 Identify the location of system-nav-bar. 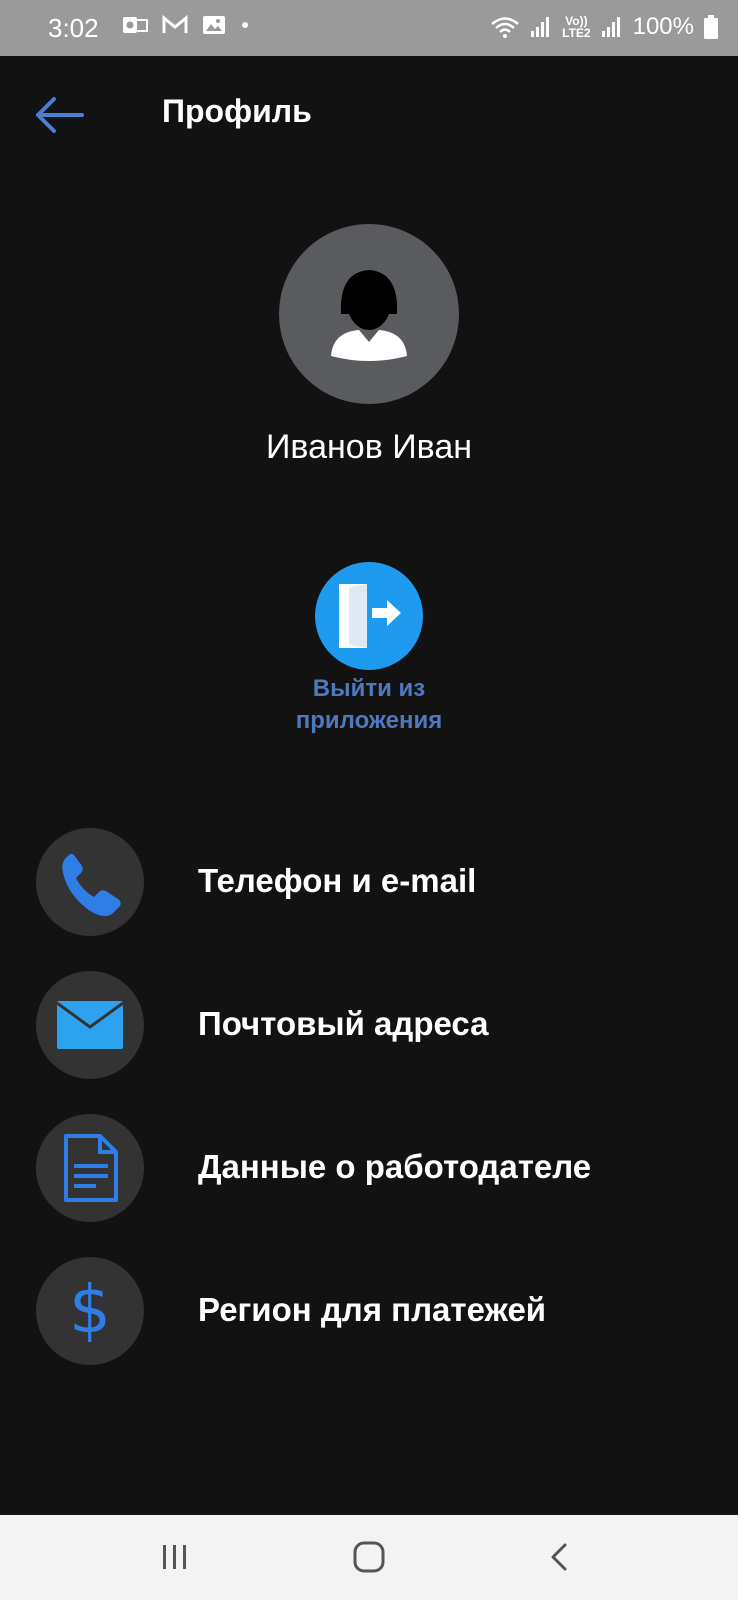
(369, 1557).